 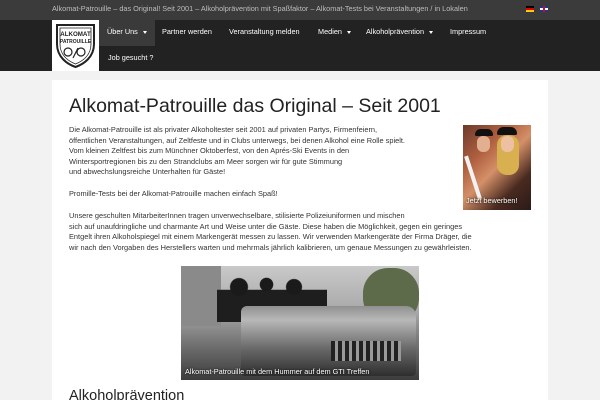 I want to click on nav-item-label: Impressum, so click(x=468, y=31).